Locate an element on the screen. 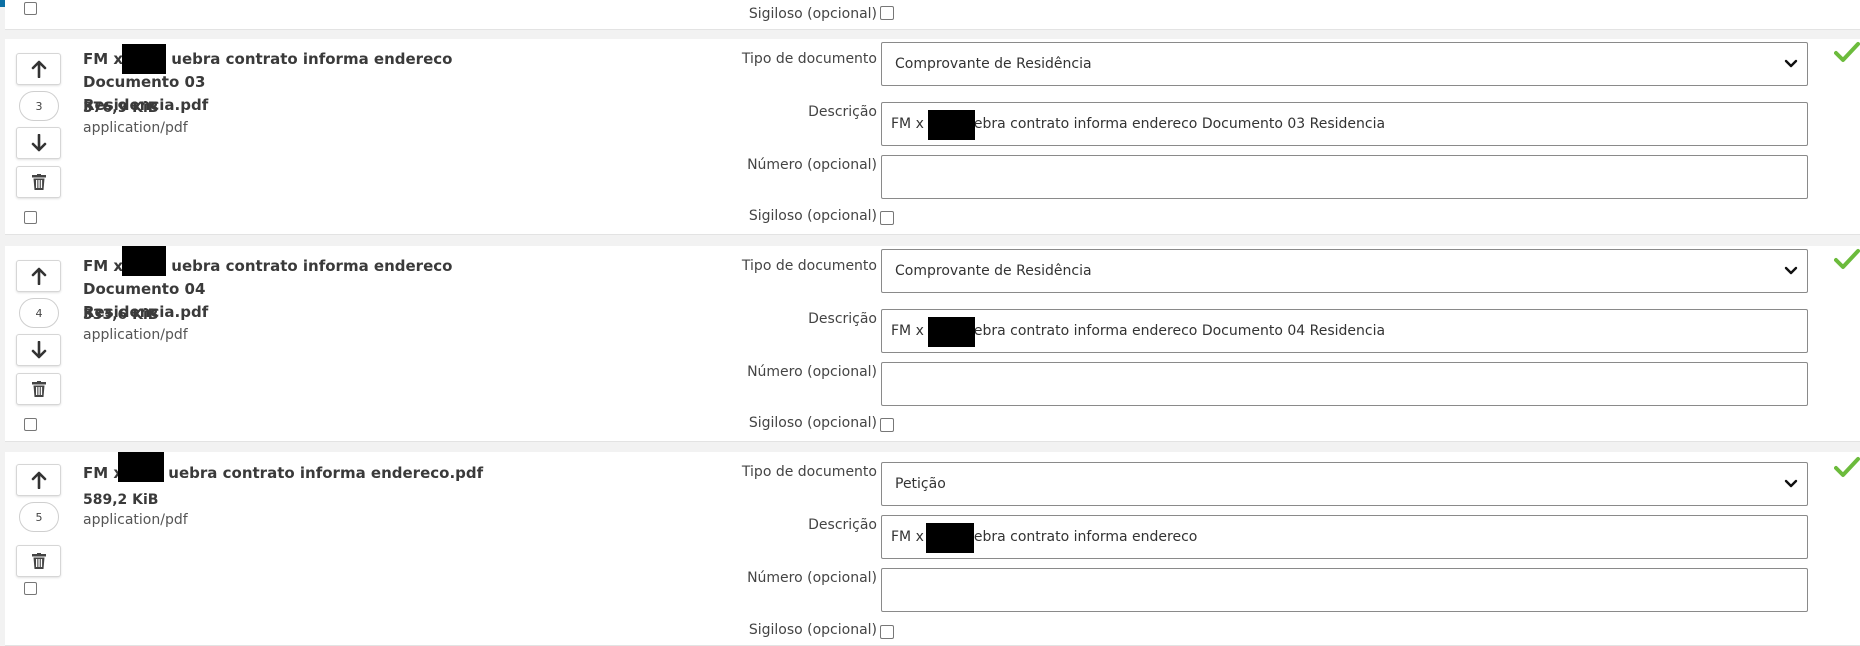  file-size: 376,9 KiB is located at coordinates (121, 108).